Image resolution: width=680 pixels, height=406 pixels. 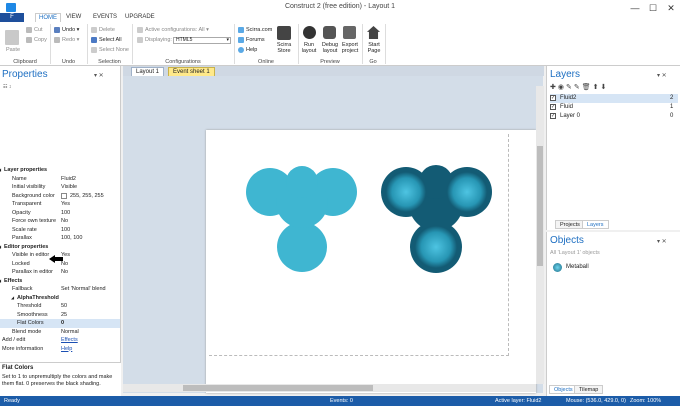 I want to click on layers-title: Layers, so click(x=565, y=74).